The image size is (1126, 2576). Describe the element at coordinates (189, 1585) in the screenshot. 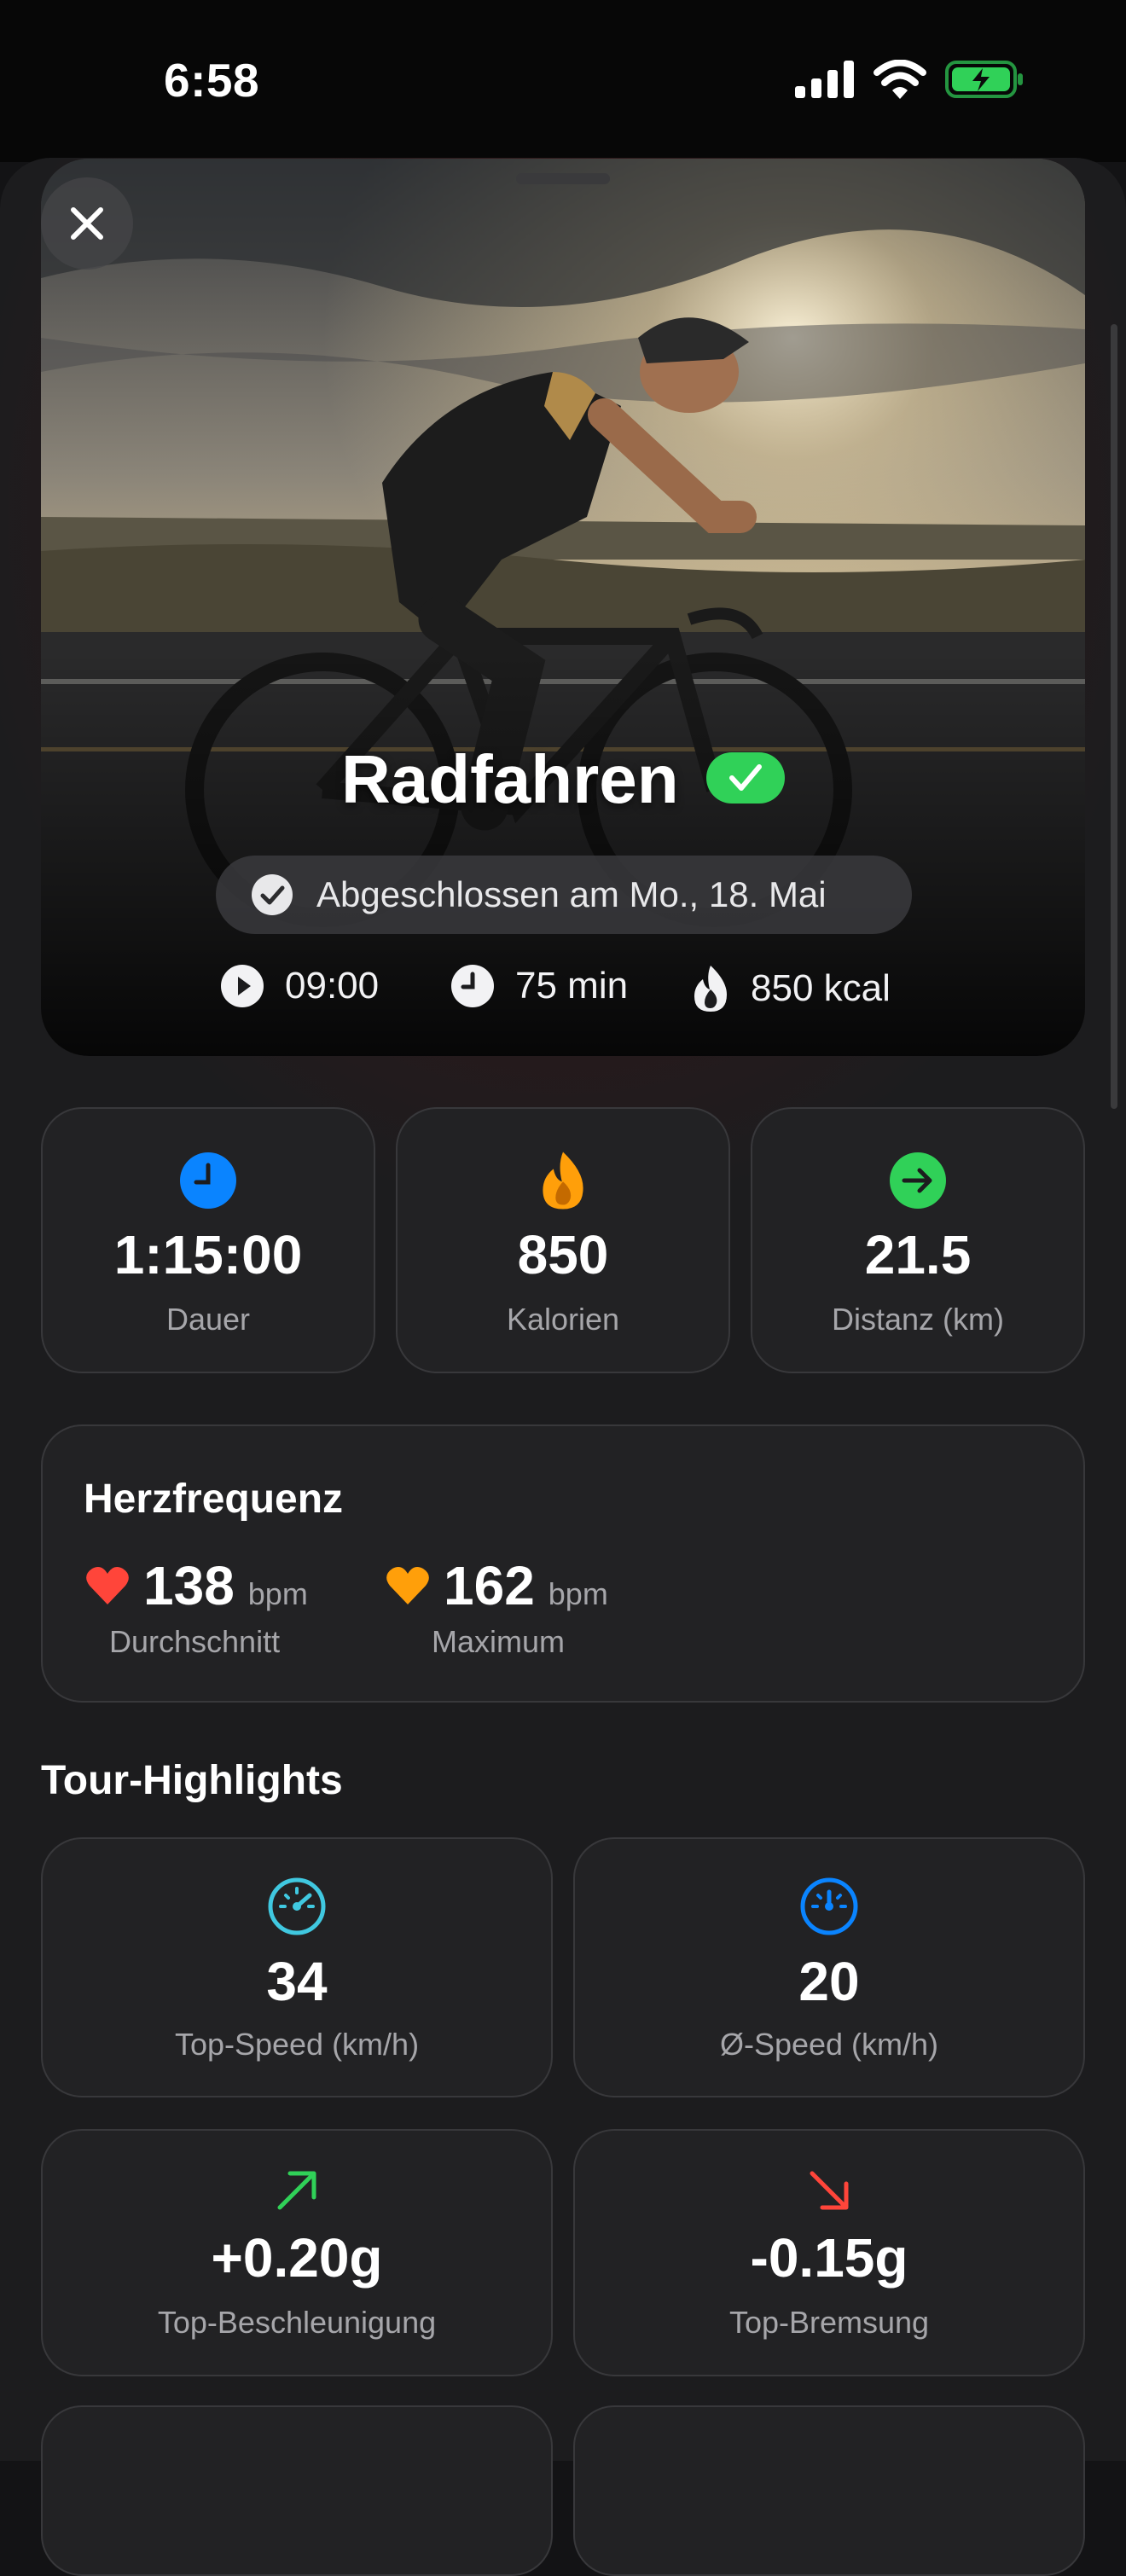

I see `average-value: 138` at that location.